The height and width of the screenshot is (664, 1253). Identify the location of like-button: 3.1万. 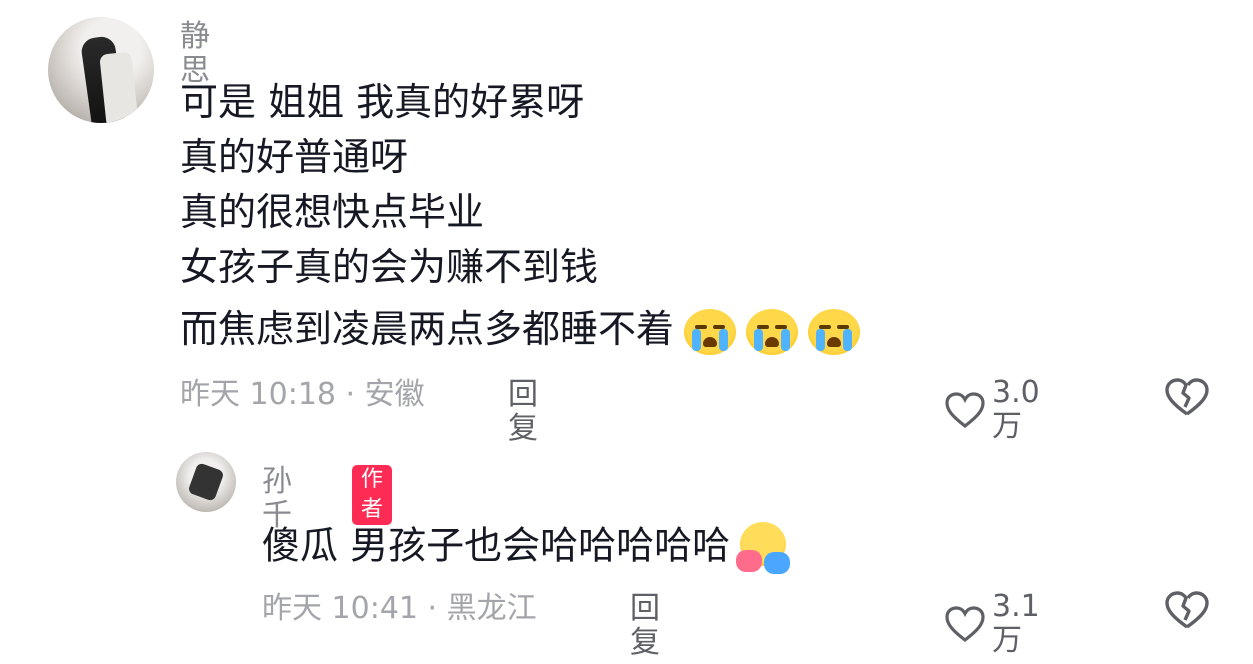
(992, 624).